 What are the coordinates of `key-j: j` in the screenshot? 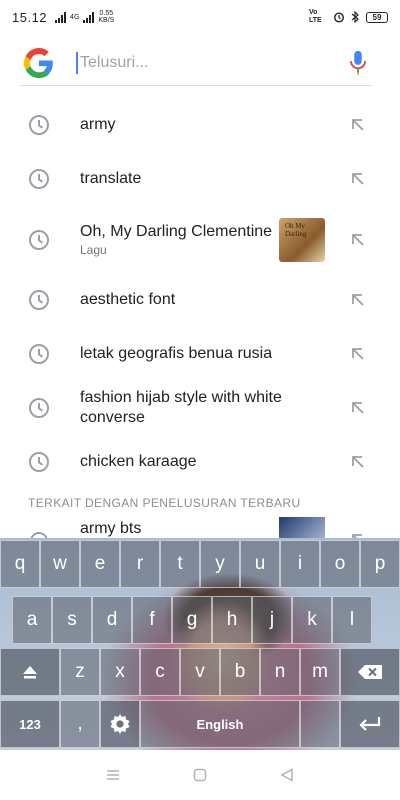 It's located at (272, 620).